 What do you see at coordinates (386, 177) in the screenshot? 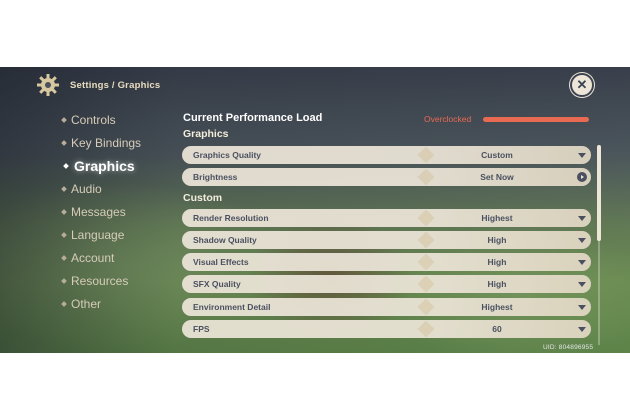
I see `setting-row-brightness: Brightness Set Now` at bounding box center [386, 177].